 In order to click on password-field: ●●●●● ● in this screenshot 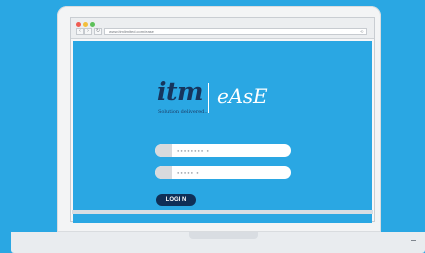, I will do `click(223, 172)`.